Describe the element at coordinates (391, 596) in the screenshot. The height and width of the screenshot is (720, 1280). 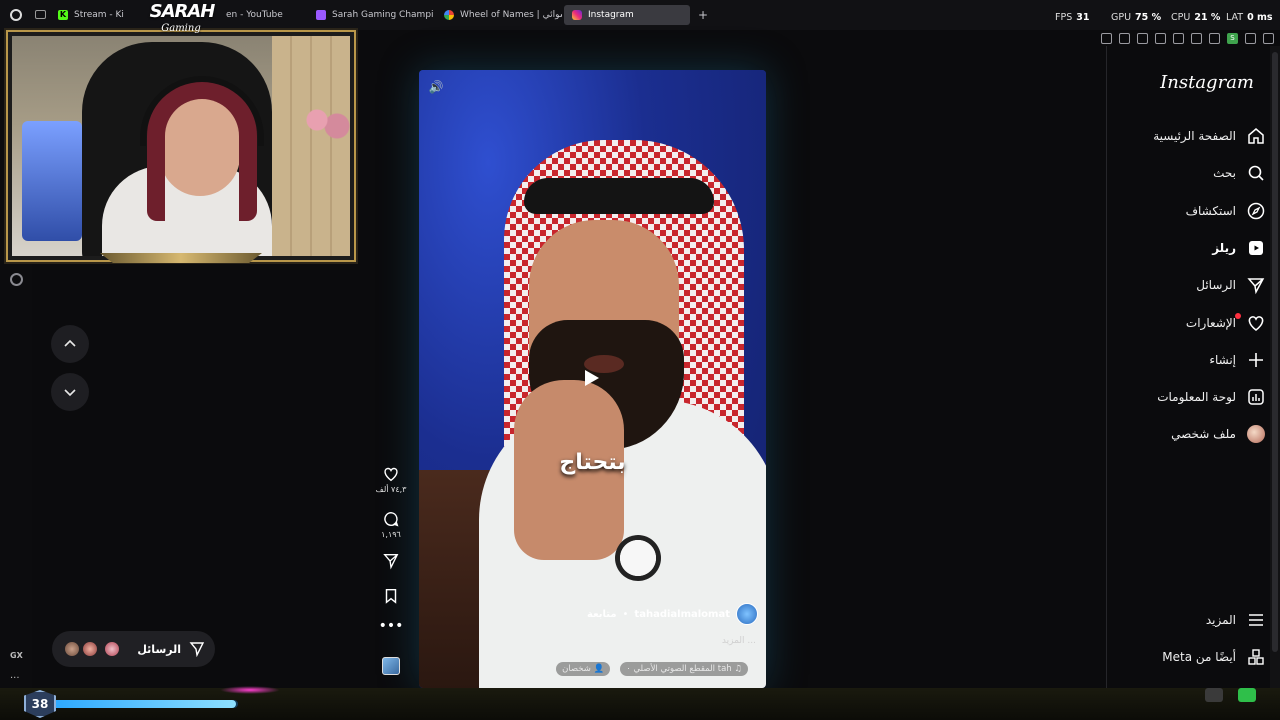
I see `save-button` at that location.